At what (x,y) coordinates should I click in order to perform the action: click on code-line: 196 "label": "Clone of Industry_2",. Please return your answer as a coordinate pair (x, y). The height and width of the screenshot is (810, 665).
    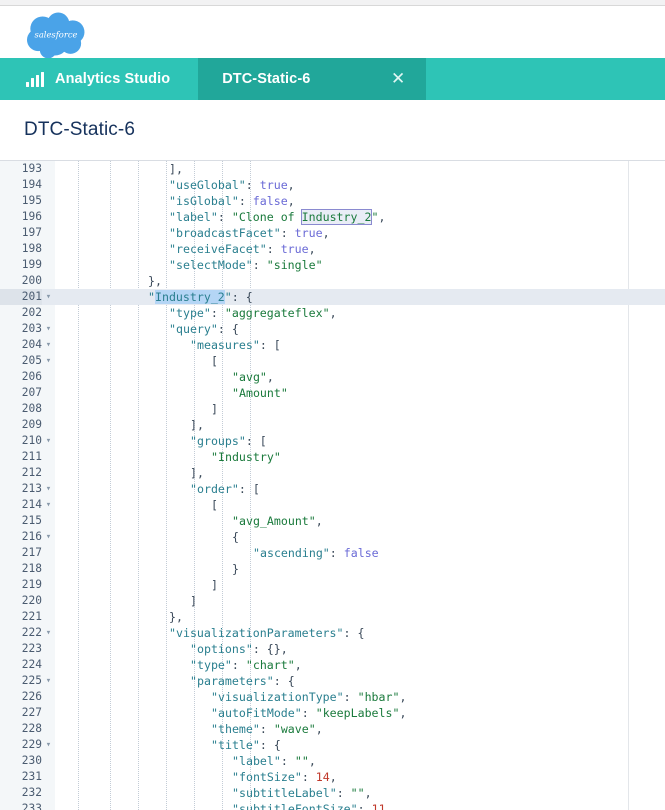
    Looking at the image, I should click on (332, 217).